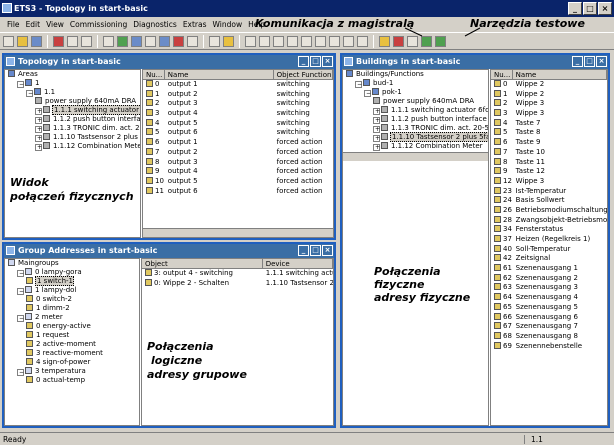  What do you see at coordinates (238, 133) in the screenshot?
I see `list-item: 5 output 6 switching` at bounding box center [238, 133].